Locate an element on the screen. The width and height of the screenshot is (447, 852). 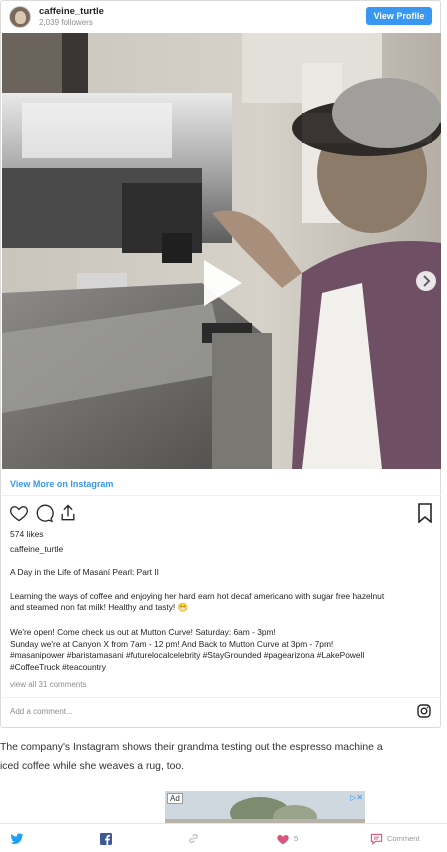
comment-label: Comment is located at coordinates (403, 838).